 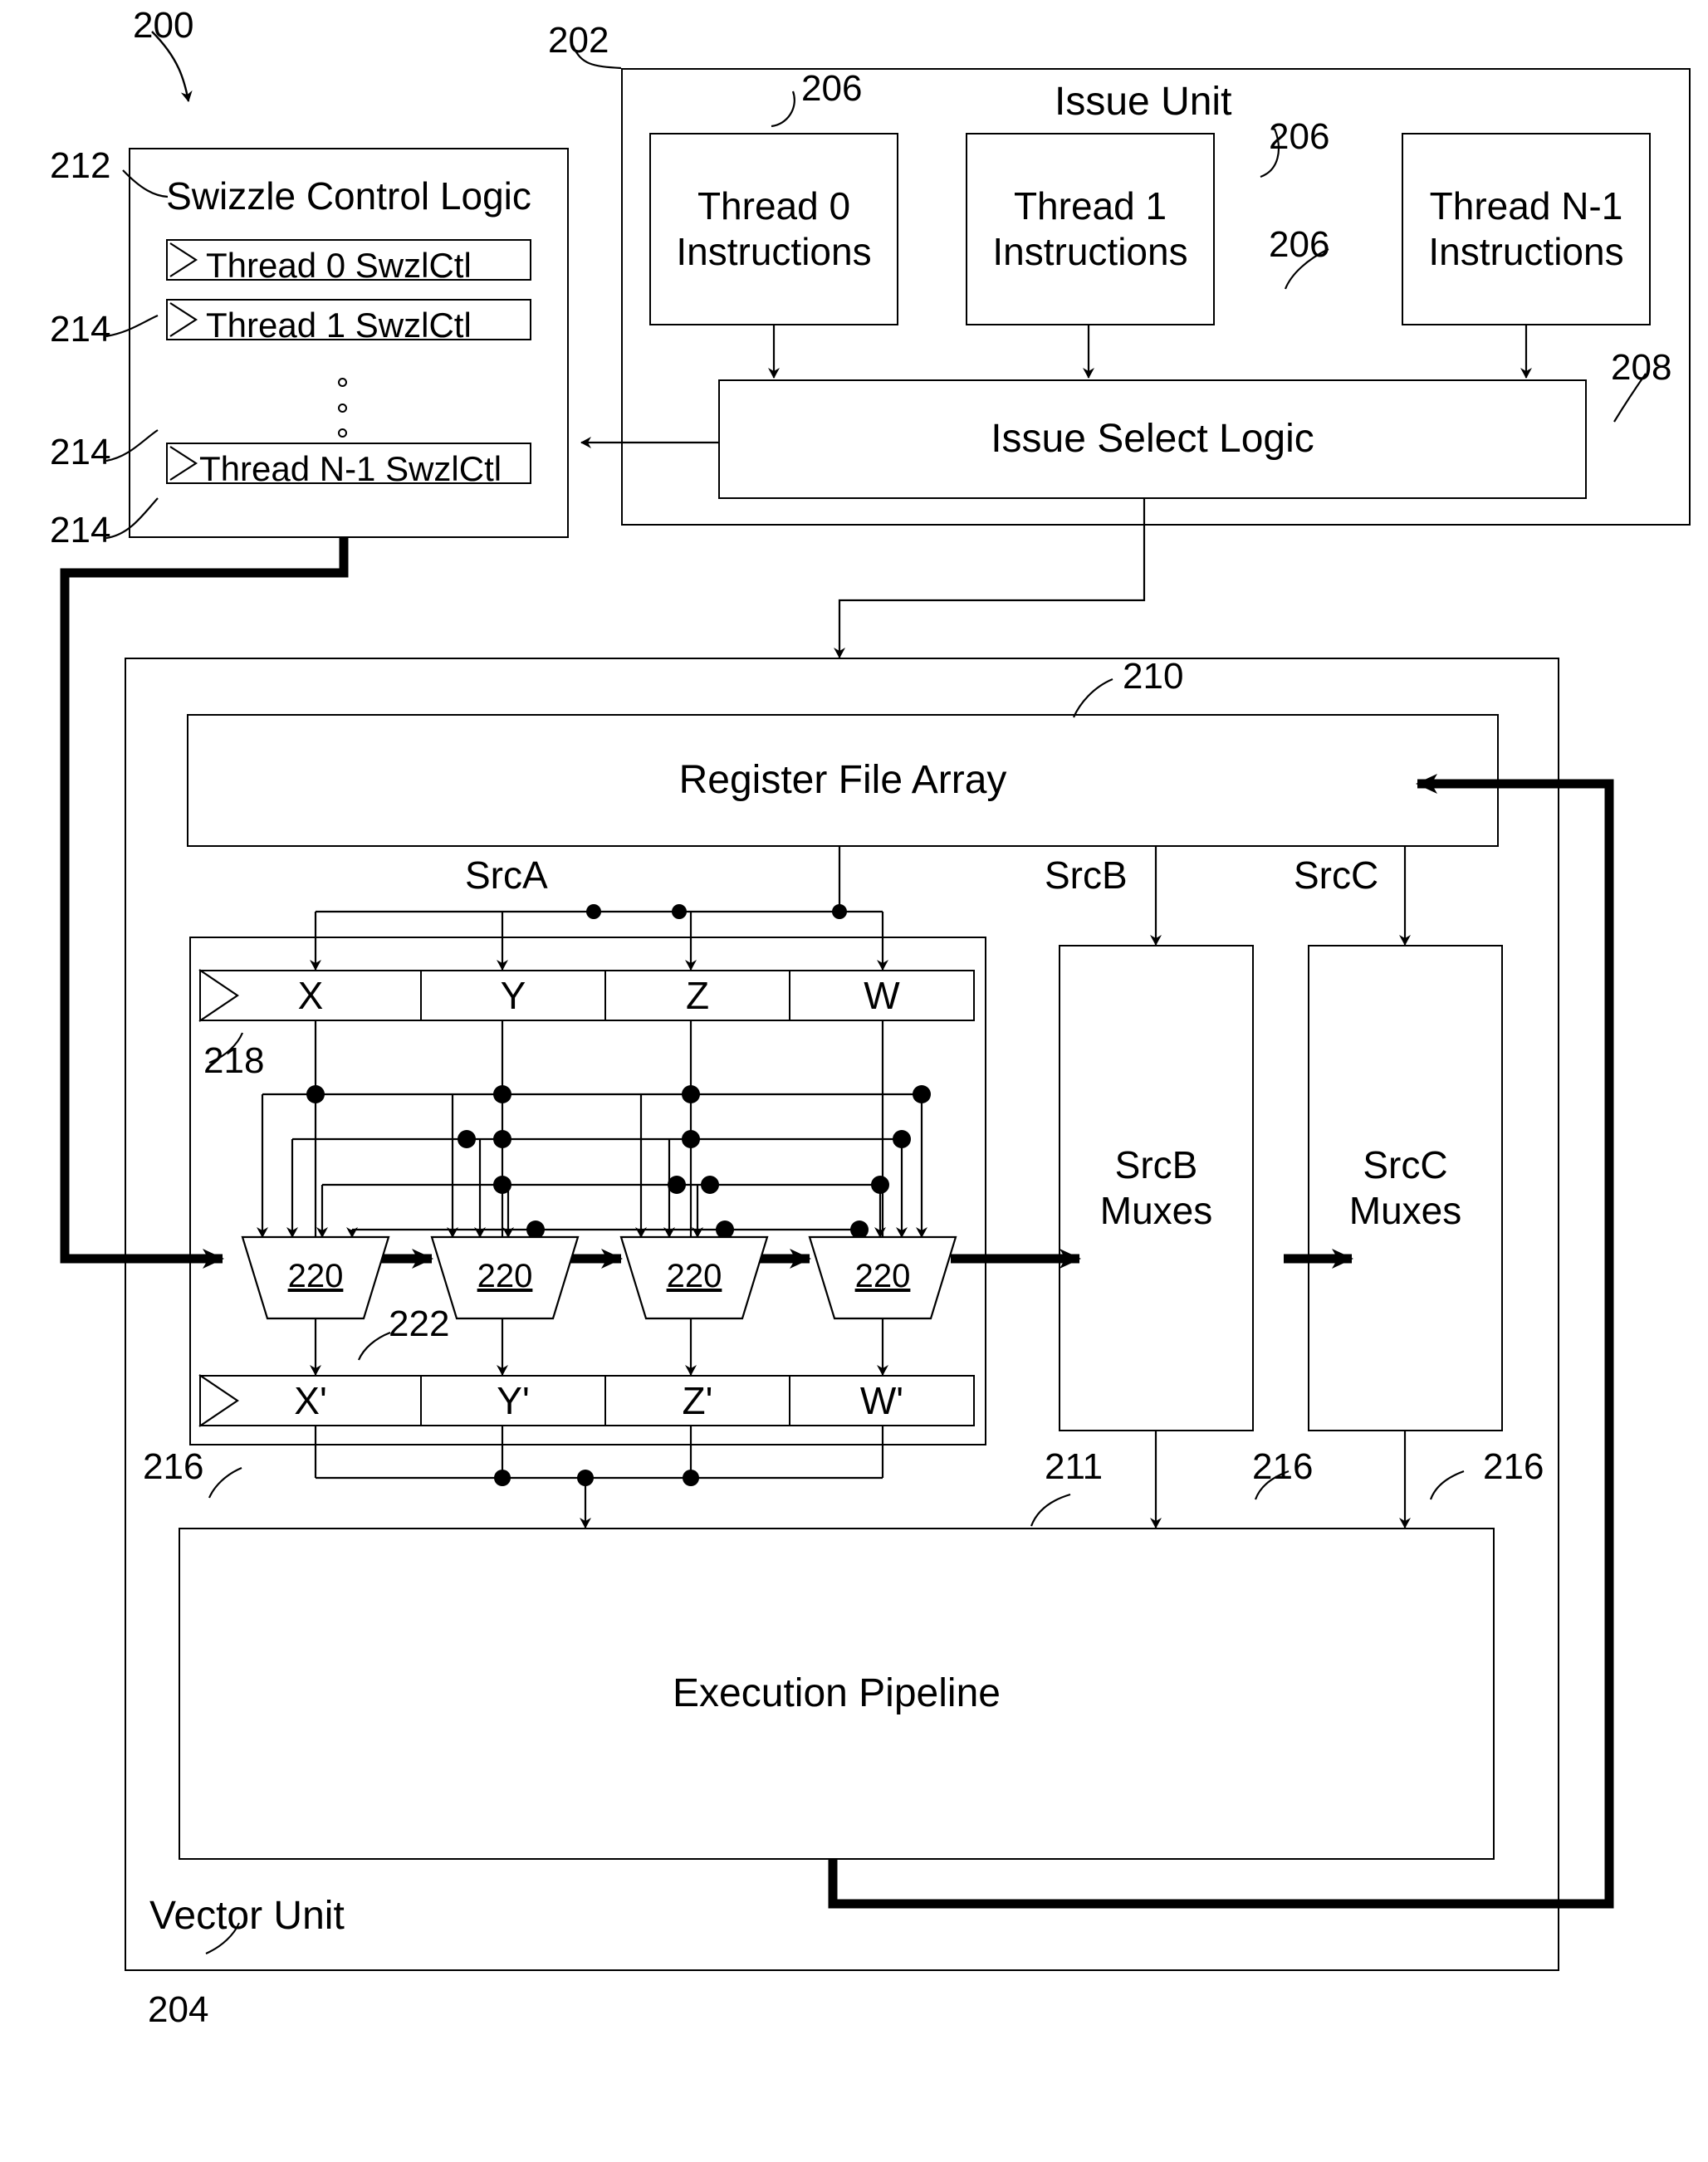 I want to click on swzlctl-entry-thread1-label: Thread 1 SwzlCtl, so click(x=339, y=325).